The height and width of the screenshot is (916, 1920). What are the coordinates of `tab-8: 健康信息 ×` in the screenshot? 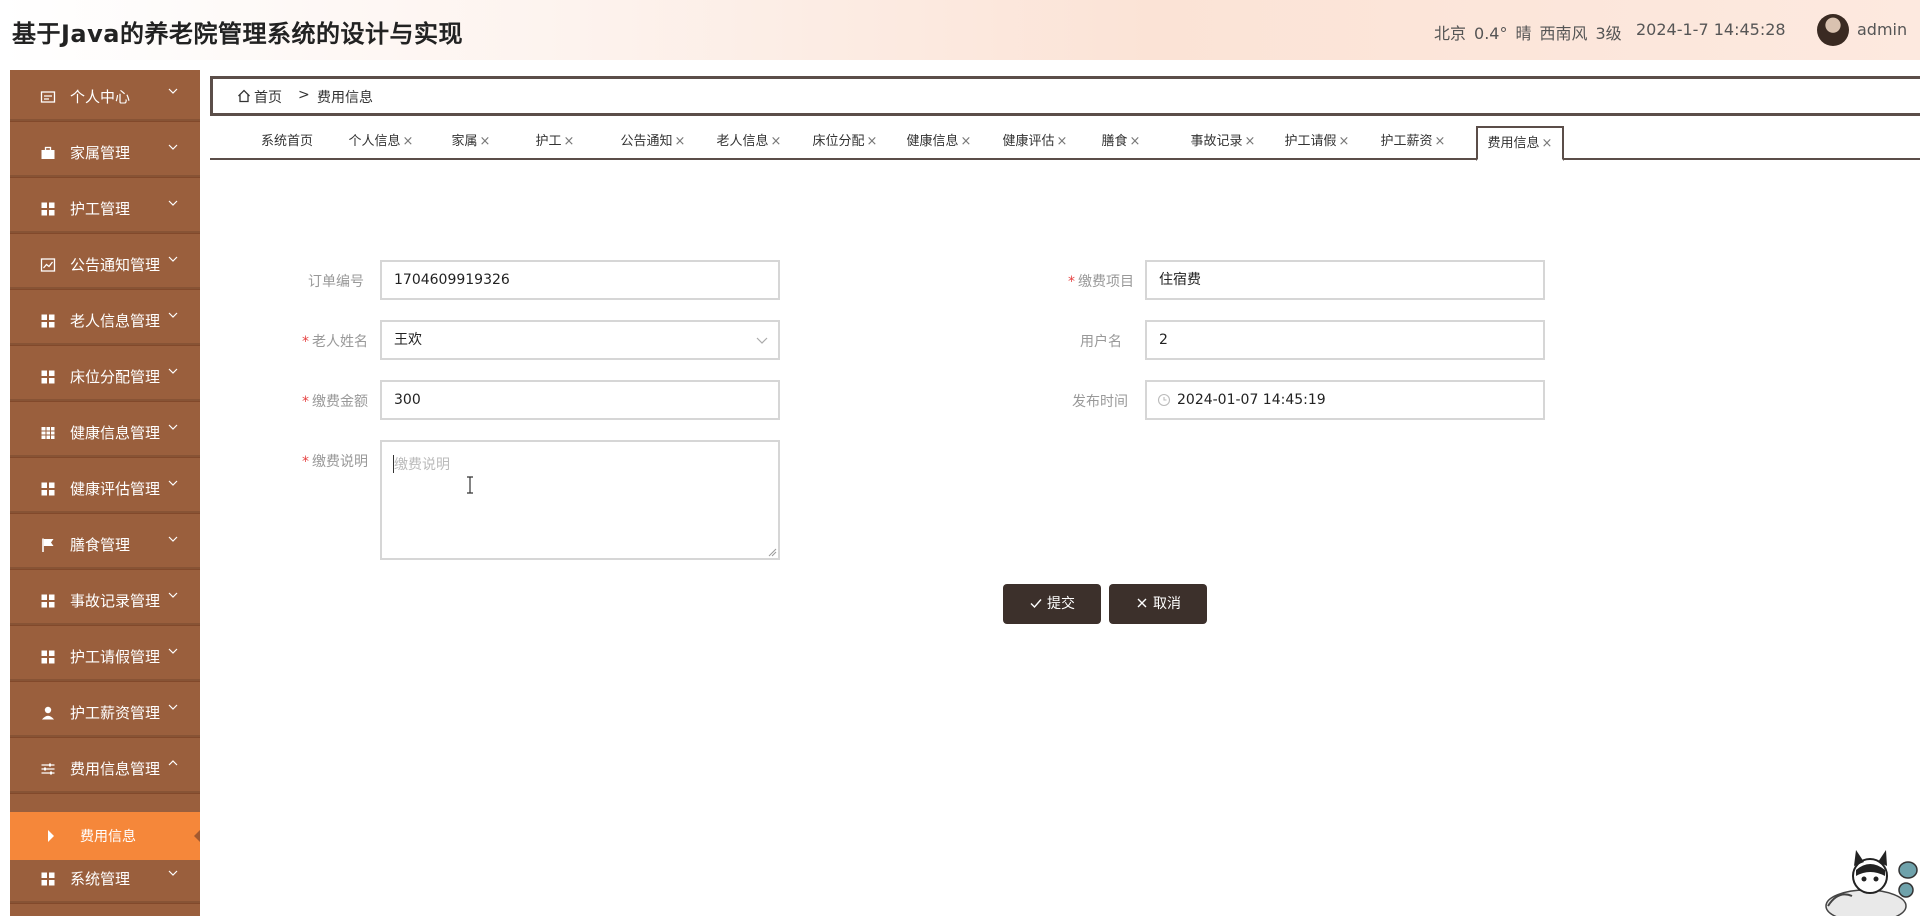 It's located at (939, 142).